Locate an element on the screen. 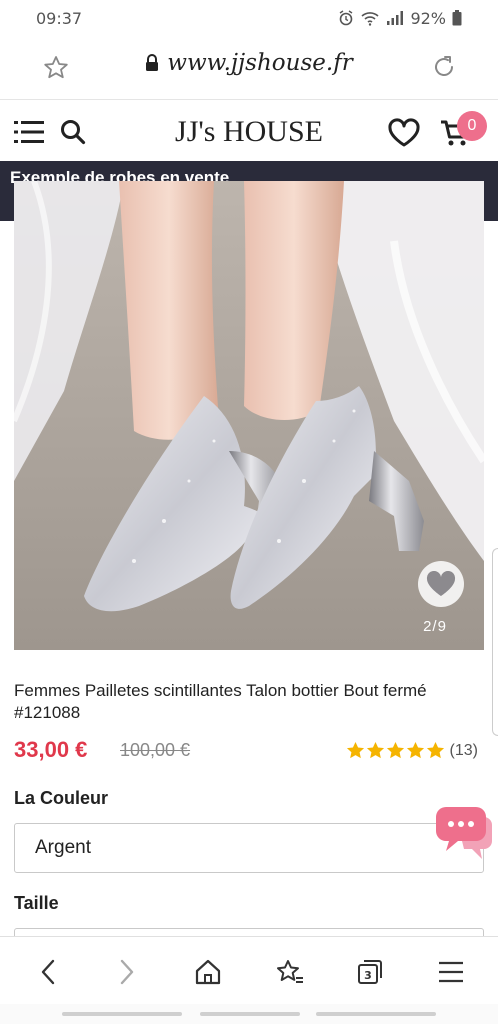 The height and width of the screenshot is (1024, 498). status-time: 09:37 is located at coordinates (59, 18).